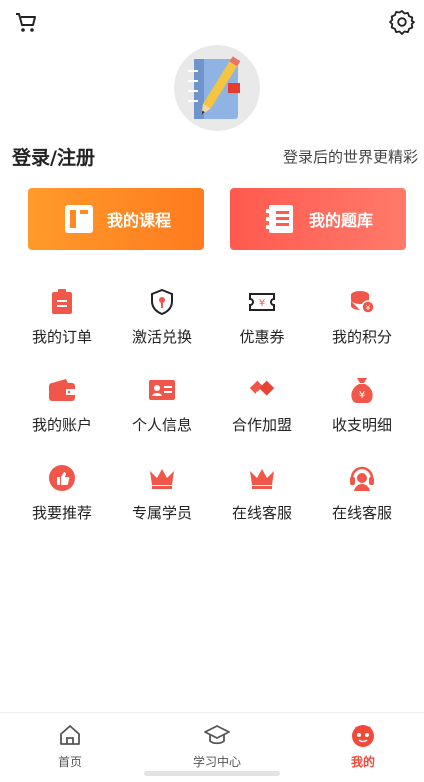 This screenshot has height=782, width=424. What do you see at coordinates (162, 320) in the screenshot?
I see `menu-item-activate: 激活兑换` at bounding box center [162, 320].